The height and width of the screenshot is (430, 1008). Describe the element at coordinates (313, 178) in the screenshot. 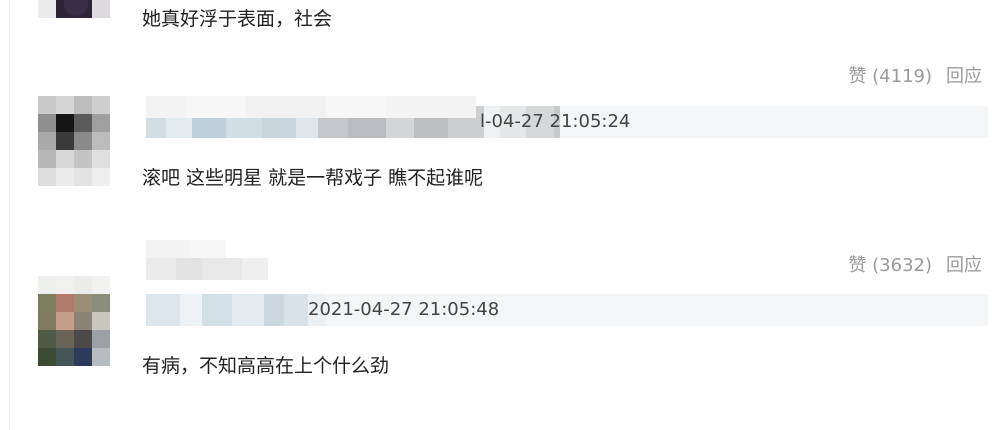

I see `comment-text: 滚吧 这些明星 就是一帮戏子 瞧不起谁呢` at that location.